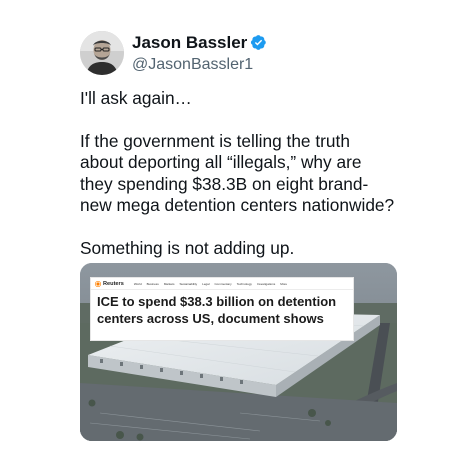  Describe the element at coordinates (187, 247) in the screenshot. I see `tweet-line: Something is not adding up.` at that location.